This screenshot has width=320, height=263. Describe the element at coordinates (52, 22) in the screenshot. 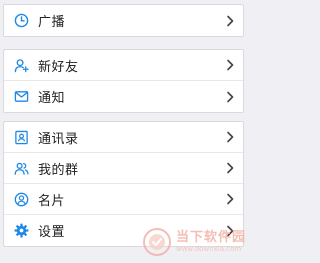

I see `menu-item-label: 广播` at that location.